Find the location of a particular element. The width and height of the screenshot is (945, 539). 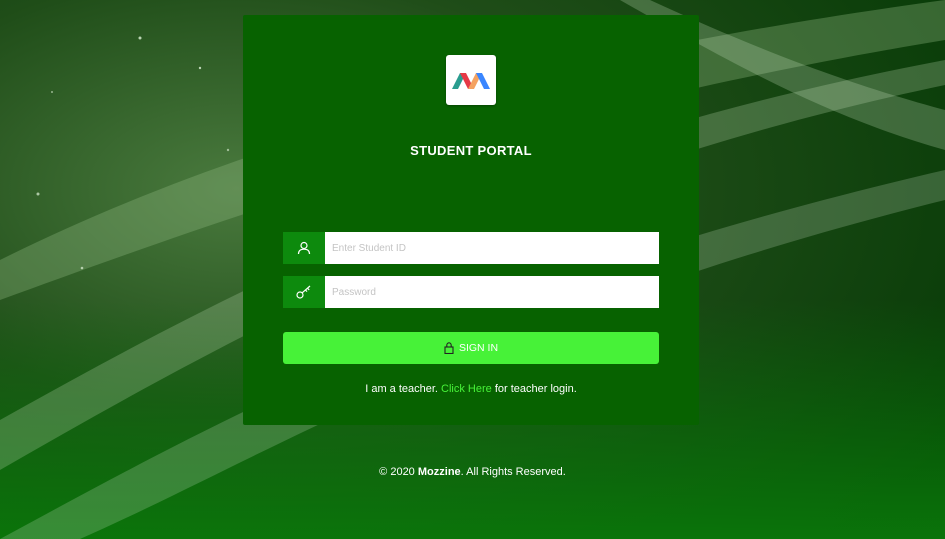

student-id-field is located at coordinates (471, 248).